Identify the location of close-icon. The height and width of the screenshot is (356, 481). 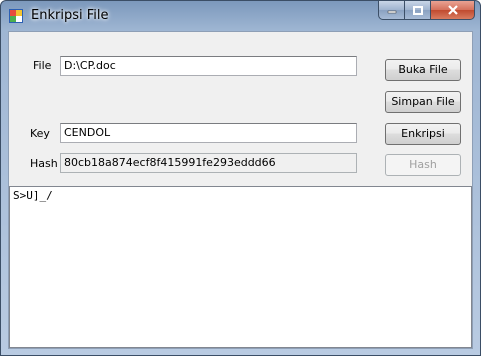
(452, 10).